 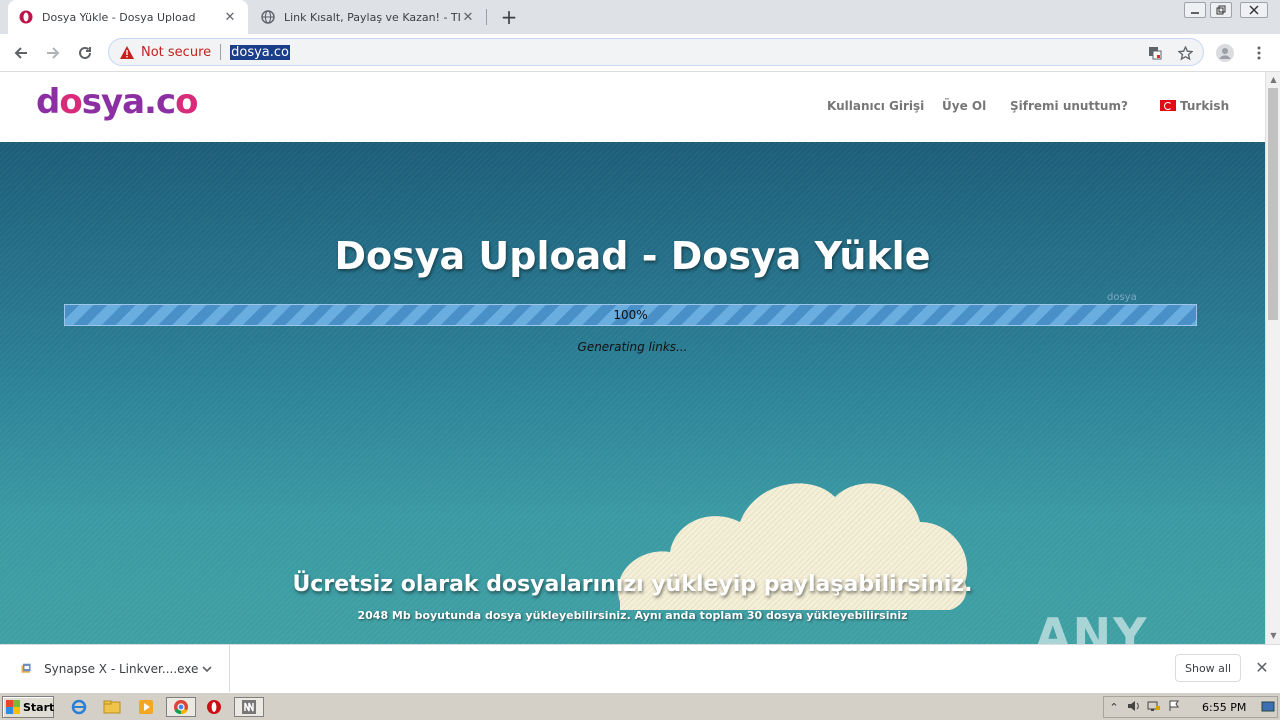 I want to click on chrome-icon, so click(x=181, y=707).